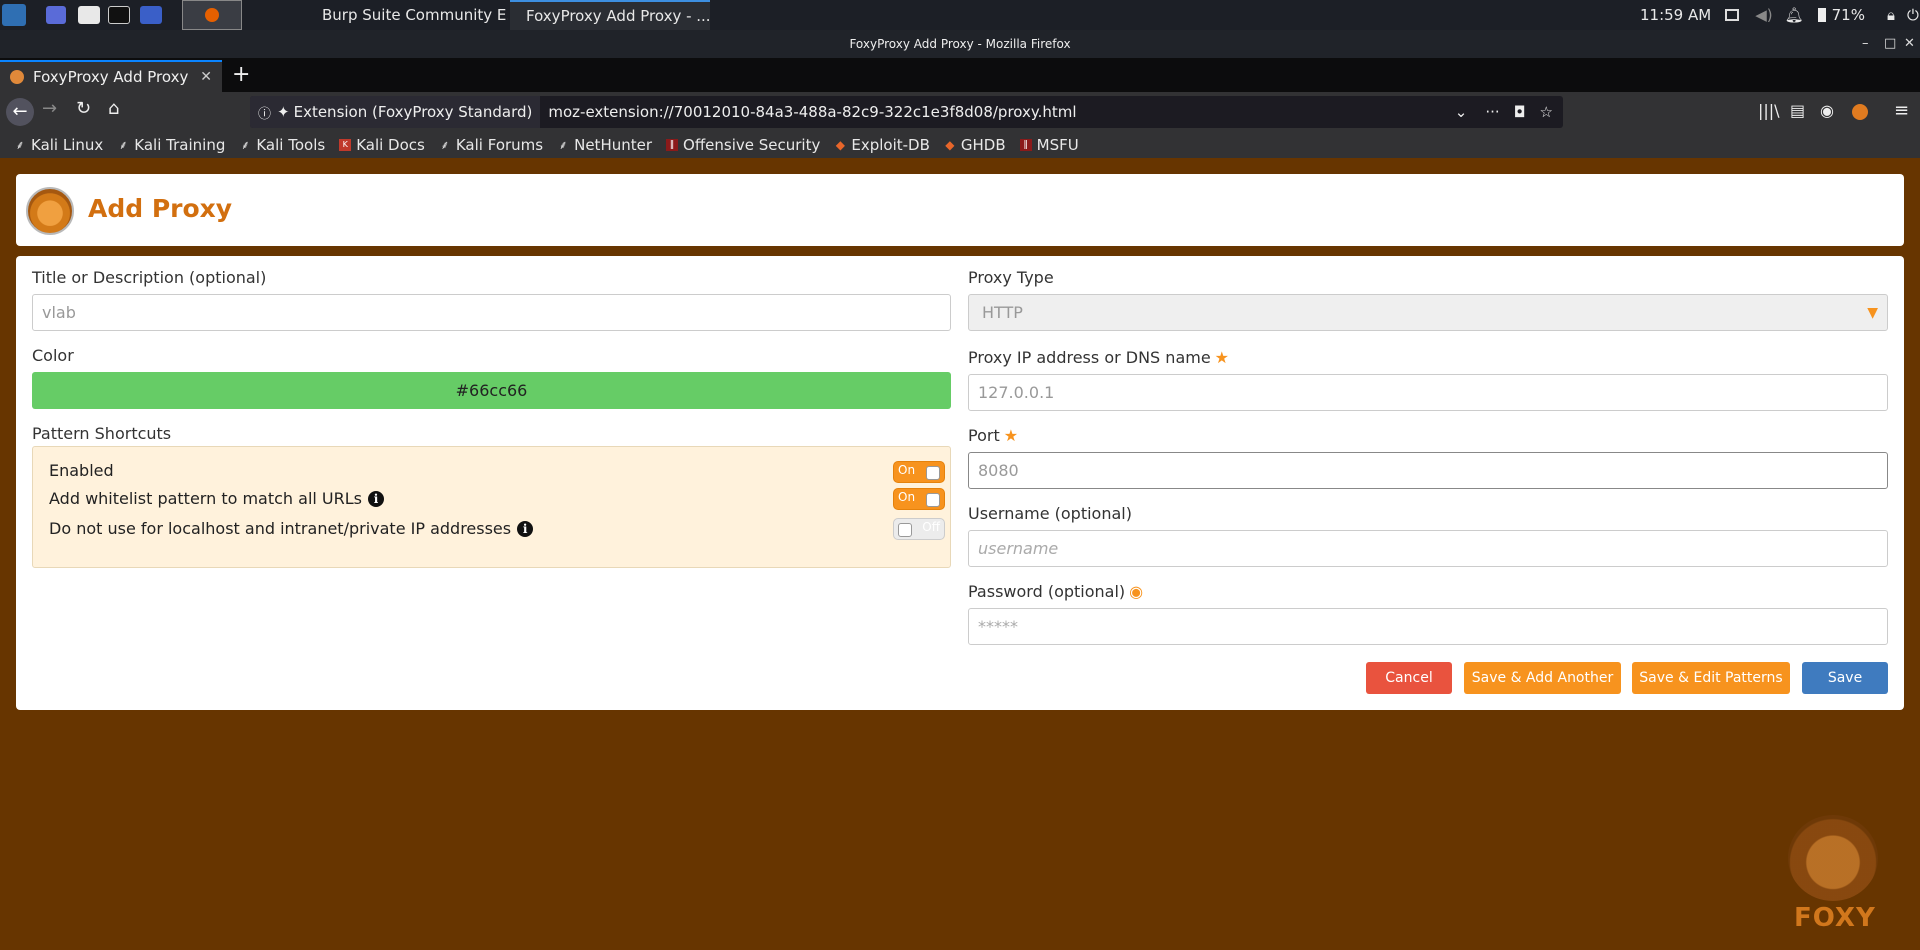 The width and height of the screenshot is (1920, 950). Describe the element at coordinates (113, 108) in the screenshot. I see `home-icon: ⌂` at that location.